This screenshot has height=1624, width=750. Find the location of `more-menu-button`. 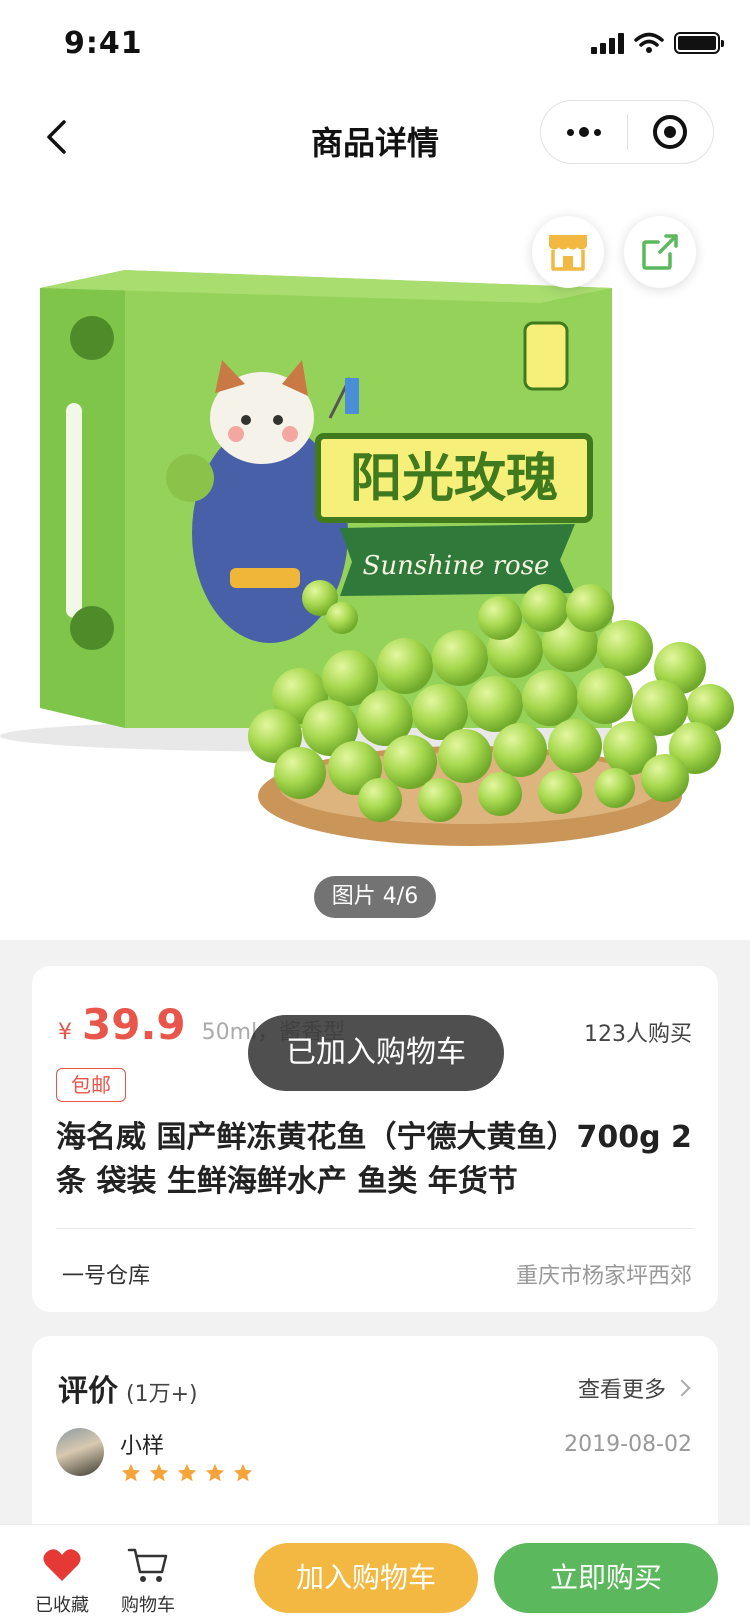

more-menu-button is located at coordinates (584, 132).